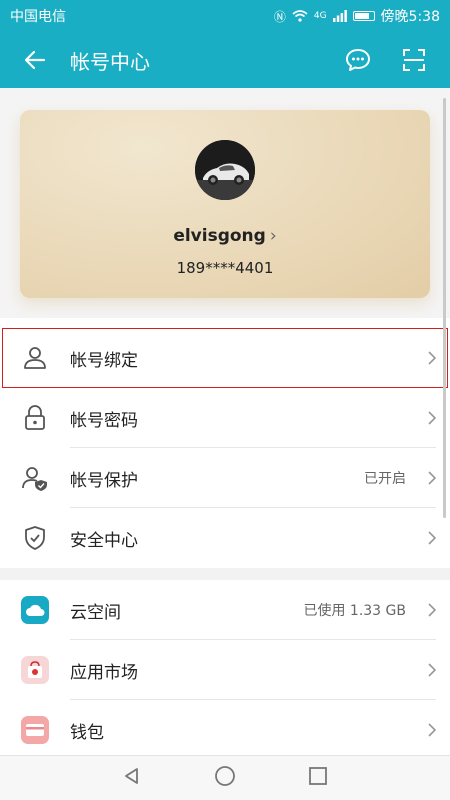  What do you see at coordinates (225, 16) in the screenshot?
I see `status-bar: 中国电信 Ⓝ 4G 傍晚5:38` at bounding box center [225, 16].